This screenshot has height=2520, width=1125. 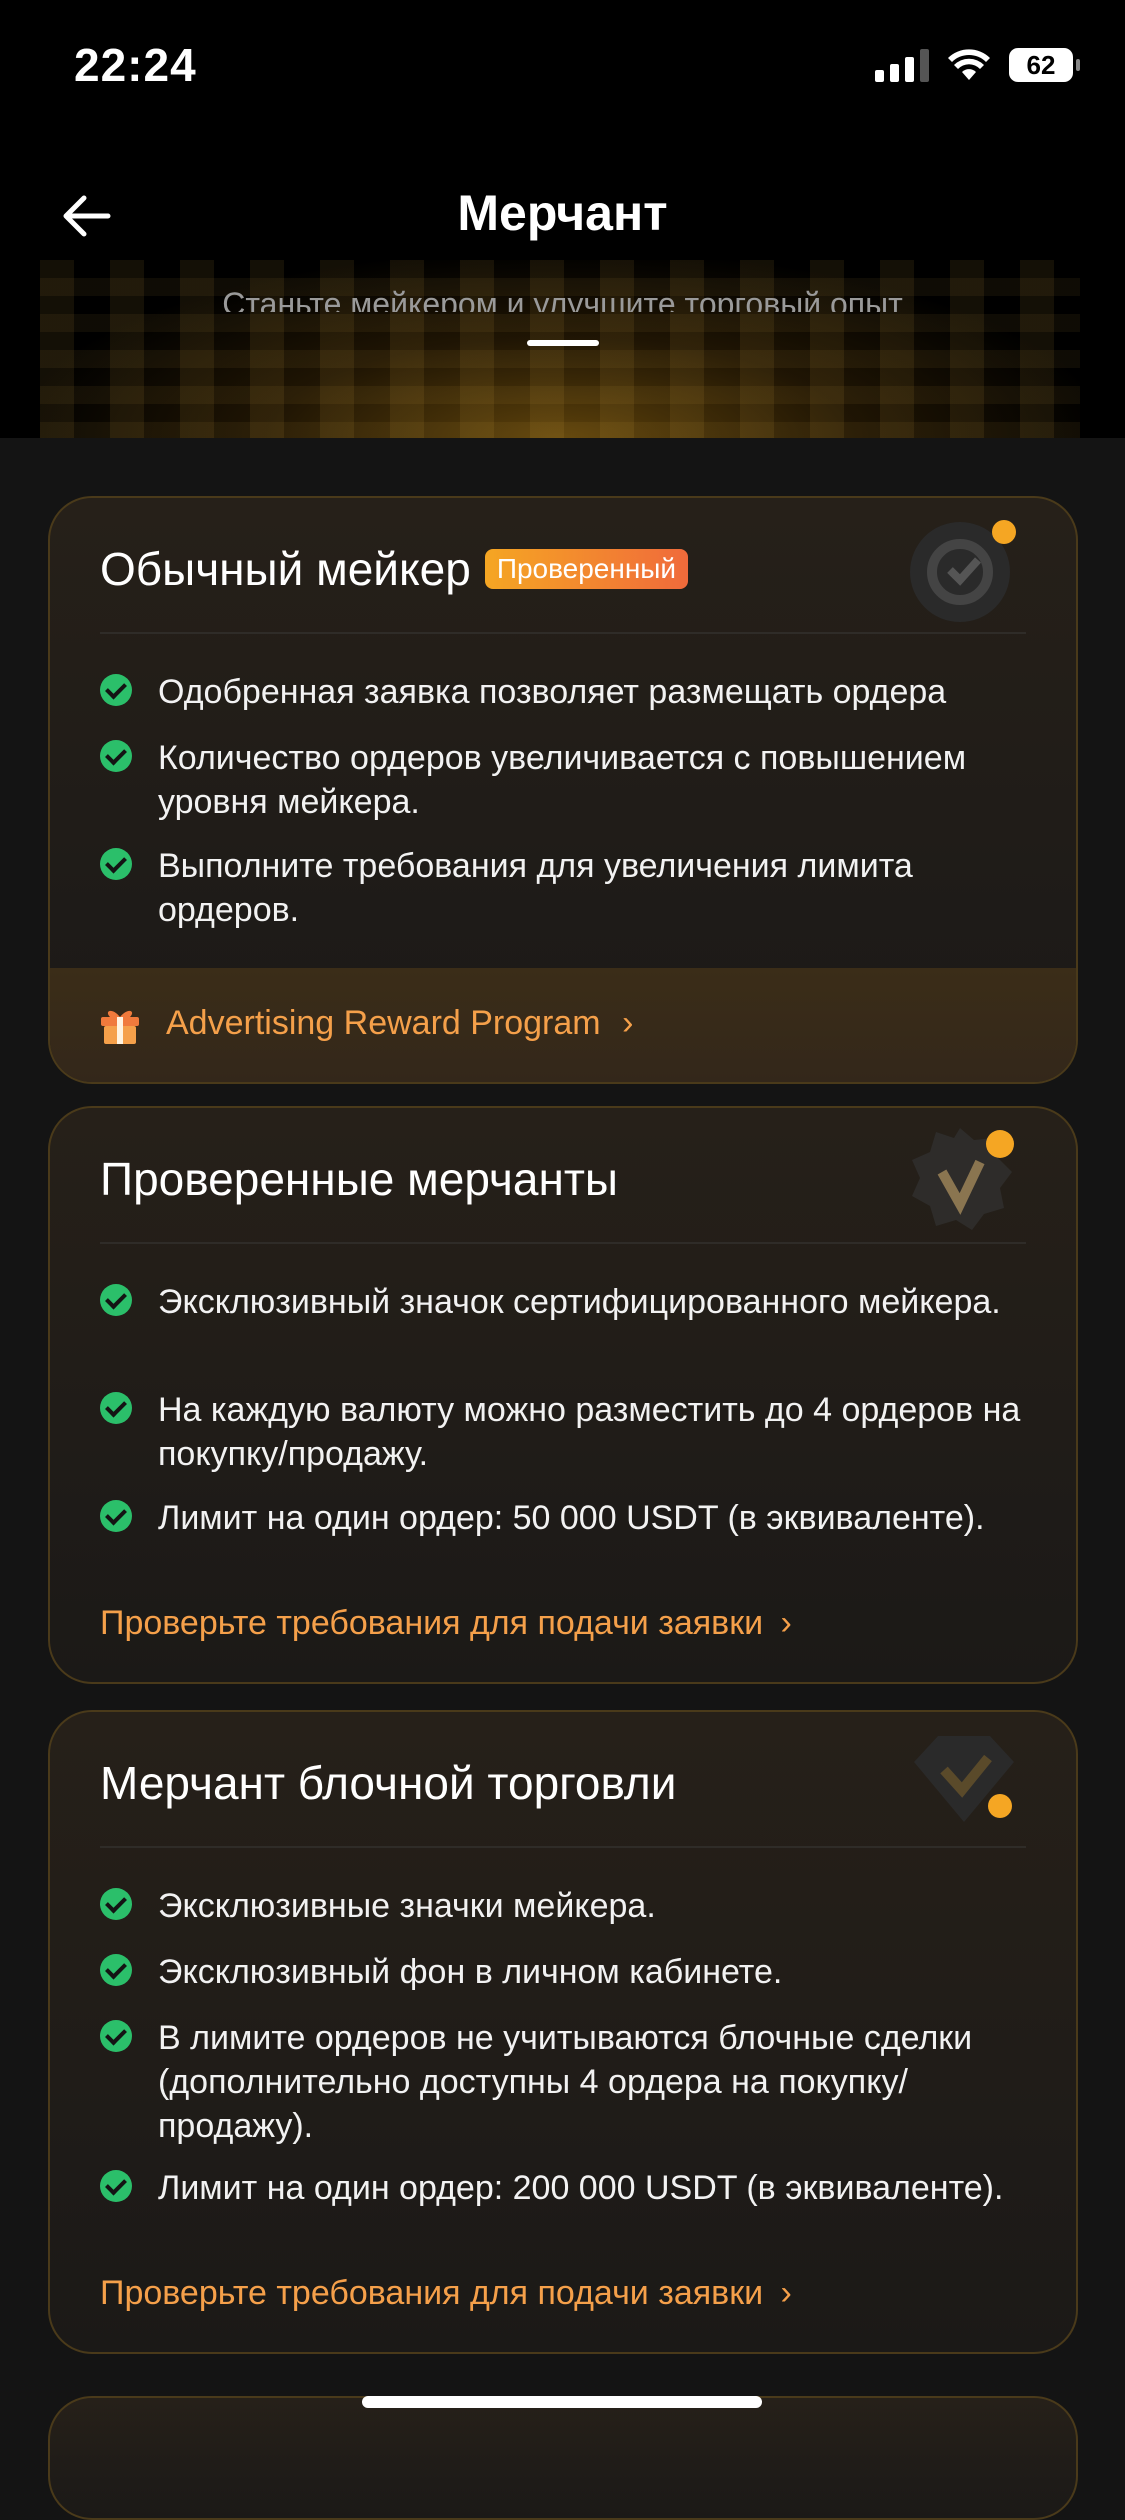 I want to click on advertising-reward-link: Advertising Reward Program ›, so click(x=399, y=1023).